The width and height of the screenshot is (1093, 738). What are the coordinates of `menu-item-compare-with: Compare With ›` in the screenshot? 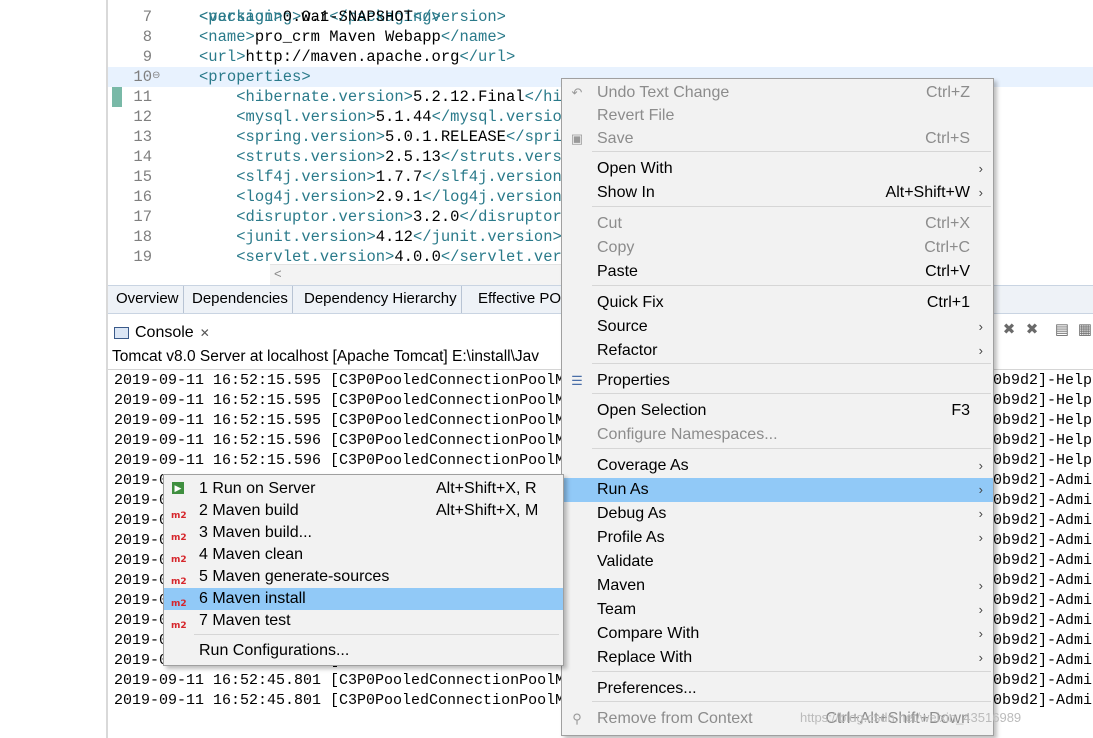 It's located at (777, 634).